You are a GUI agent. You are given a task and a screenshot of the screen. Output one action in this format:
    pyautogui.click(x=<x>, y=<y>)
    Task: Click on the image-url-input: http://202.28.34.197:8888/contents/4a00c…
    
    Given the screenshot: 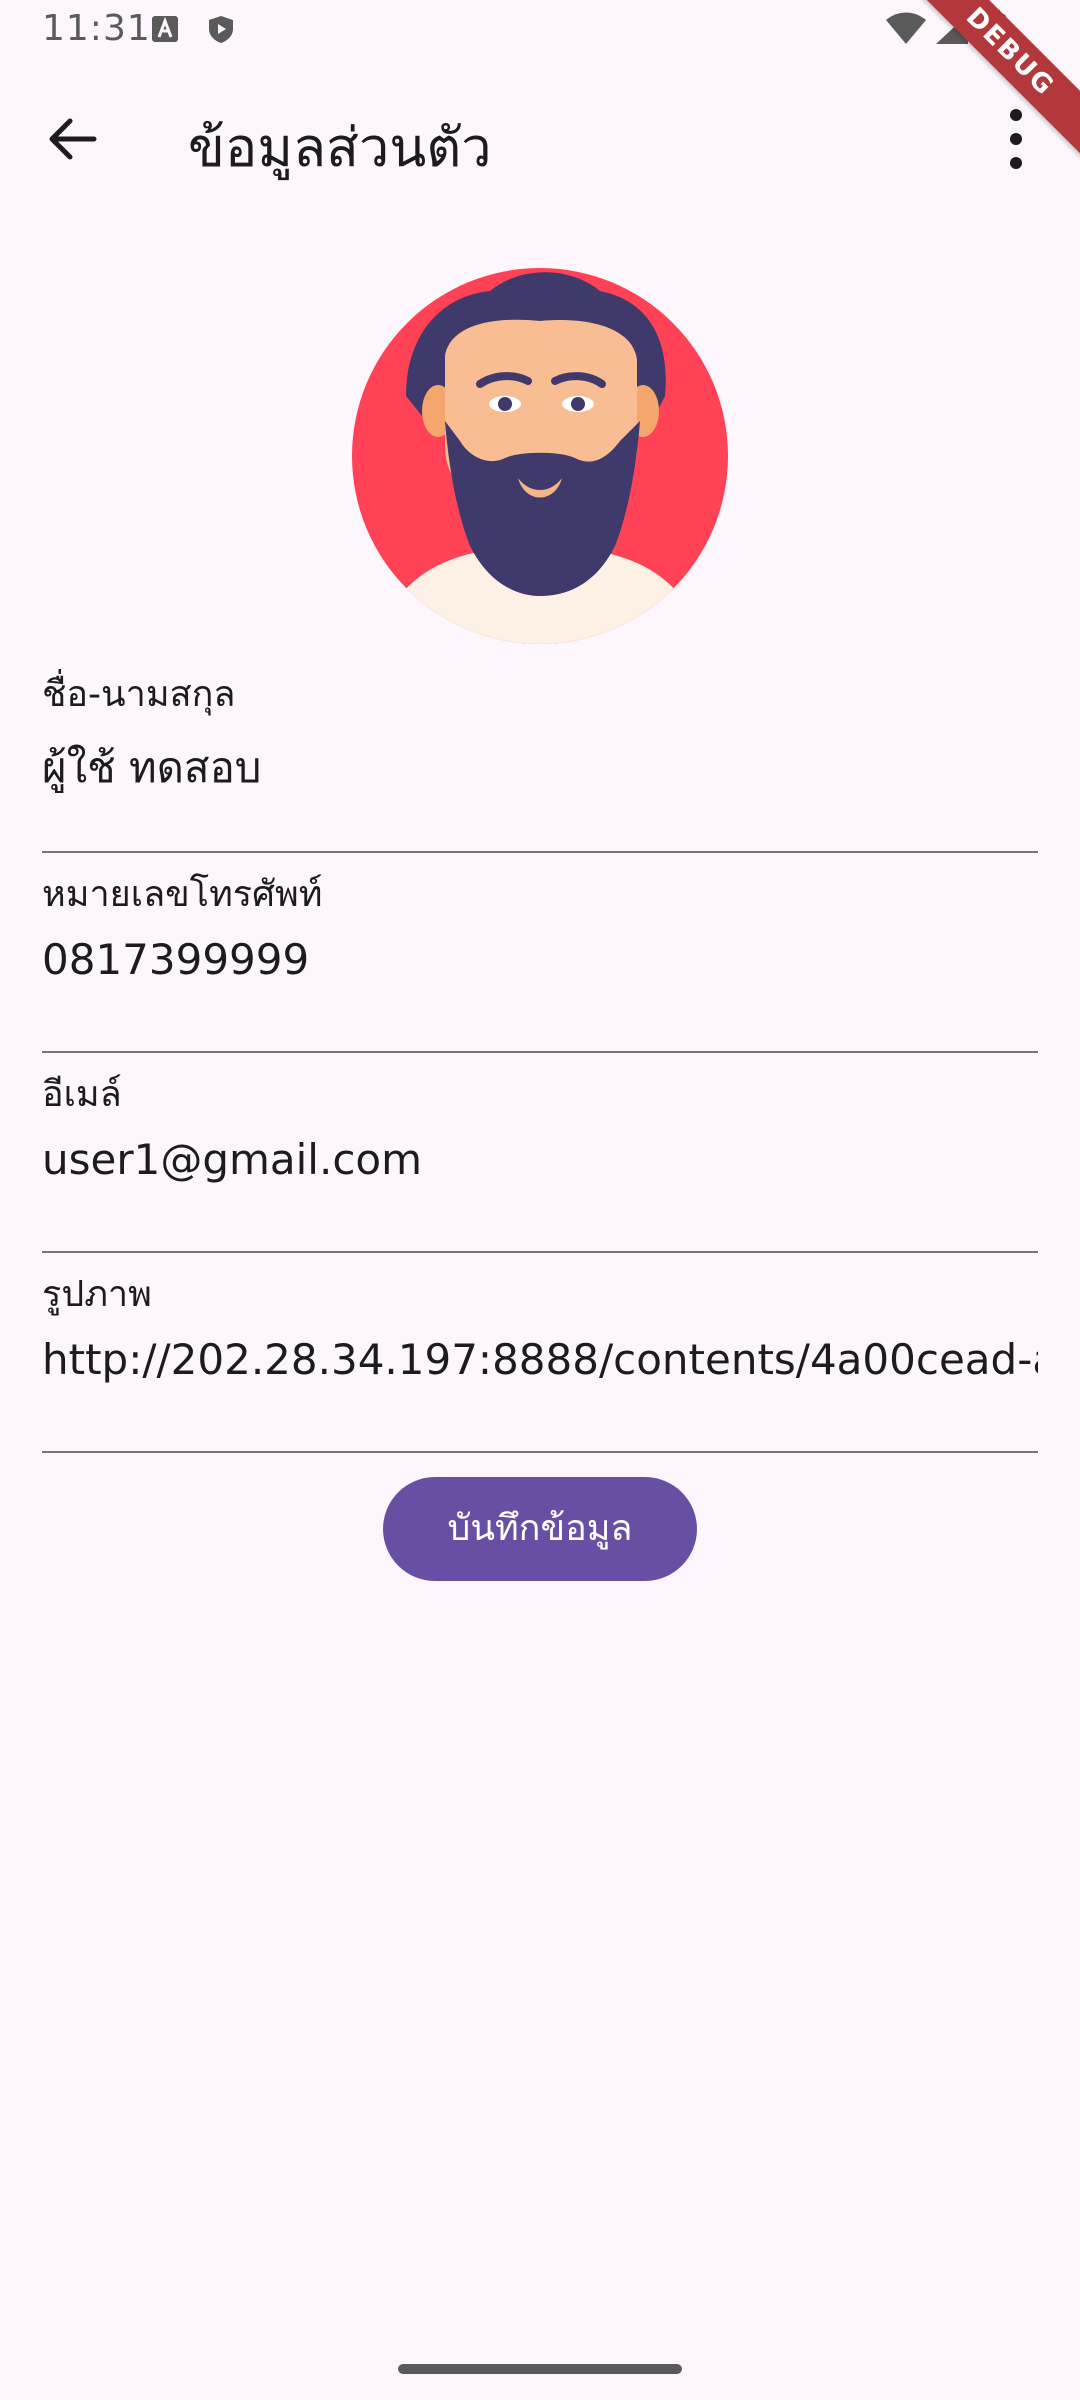 What is the action you would take?
    pyautogui.click(x=540, y=1359)
    